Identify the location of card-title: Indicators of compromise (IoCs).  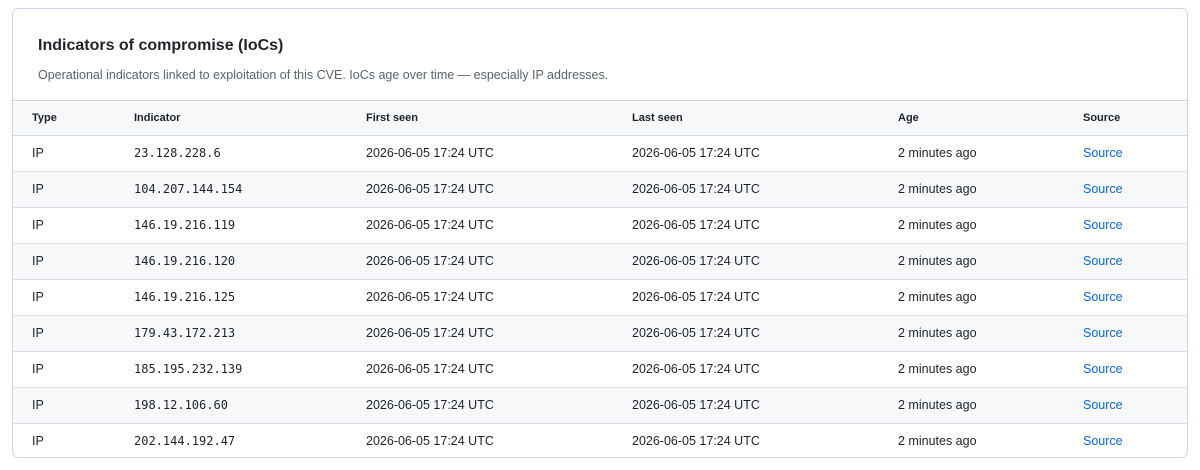
(161, 45).